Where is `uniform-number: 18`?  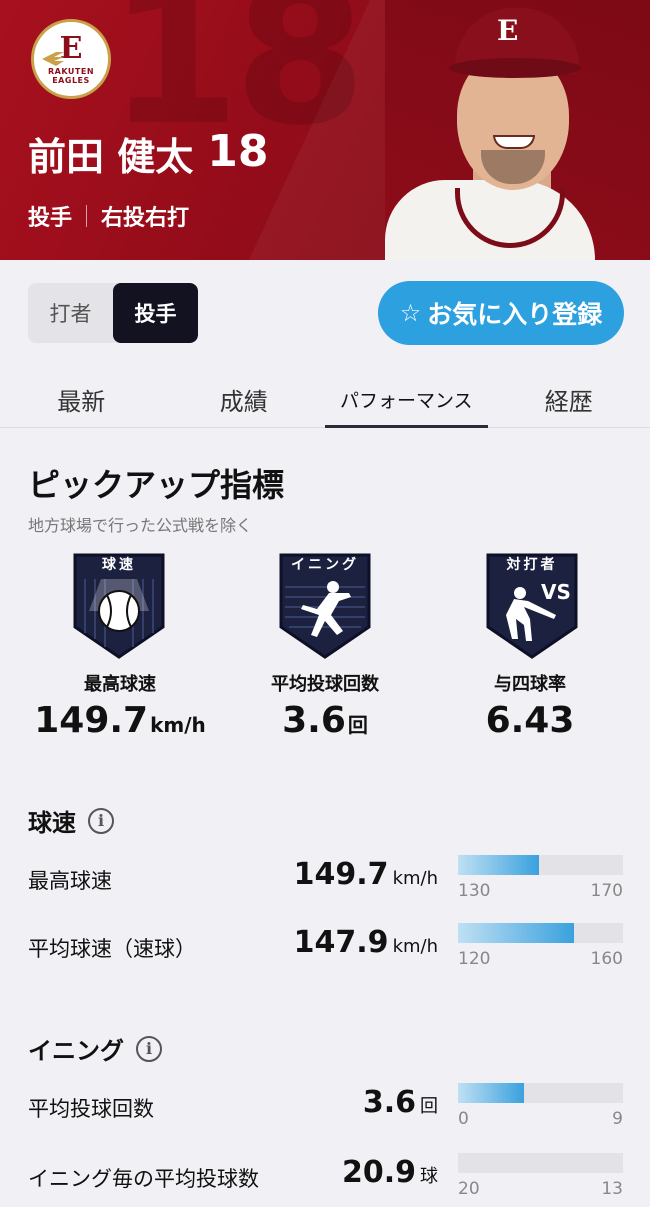 uniform-number: 18 is located at coordinates (238, 151).